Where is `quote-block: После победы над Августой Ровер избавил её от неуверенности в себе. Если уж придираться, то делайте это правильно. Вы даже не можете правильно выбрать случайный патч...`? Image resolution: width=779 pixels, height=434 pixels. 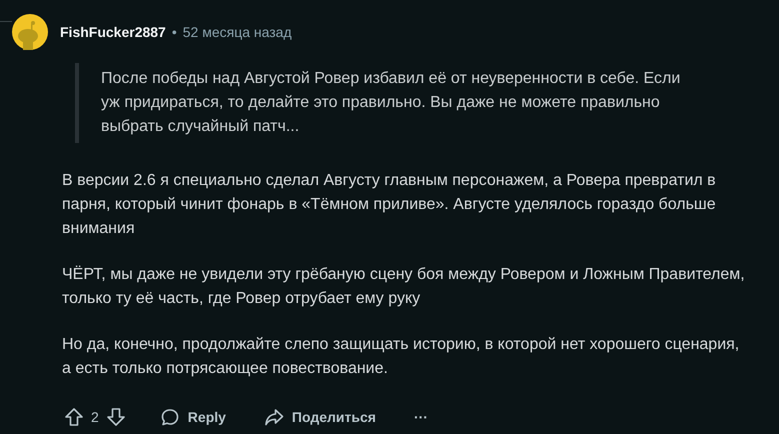
quote-block: После победы над Августой Ровер избавил её от неуверенности в себе. Если уж придираться, то делайте это правильно. Вы даже не можете правильно выбрать случайный патч... is located at coordinates (388, 103).